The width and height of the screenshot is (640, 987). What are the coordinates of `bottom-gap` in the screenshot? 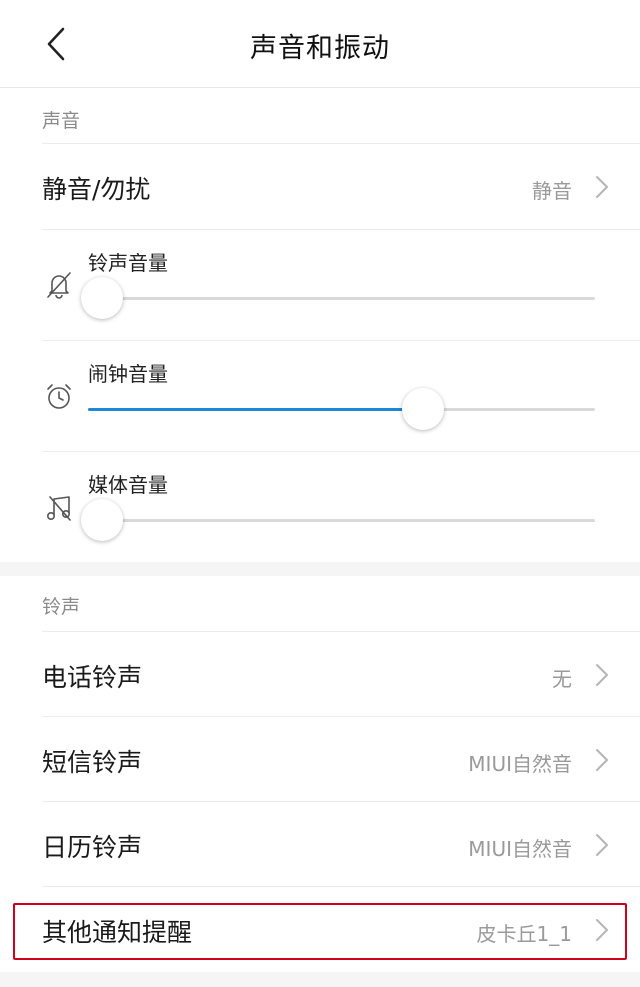 It's located at (320, 979).